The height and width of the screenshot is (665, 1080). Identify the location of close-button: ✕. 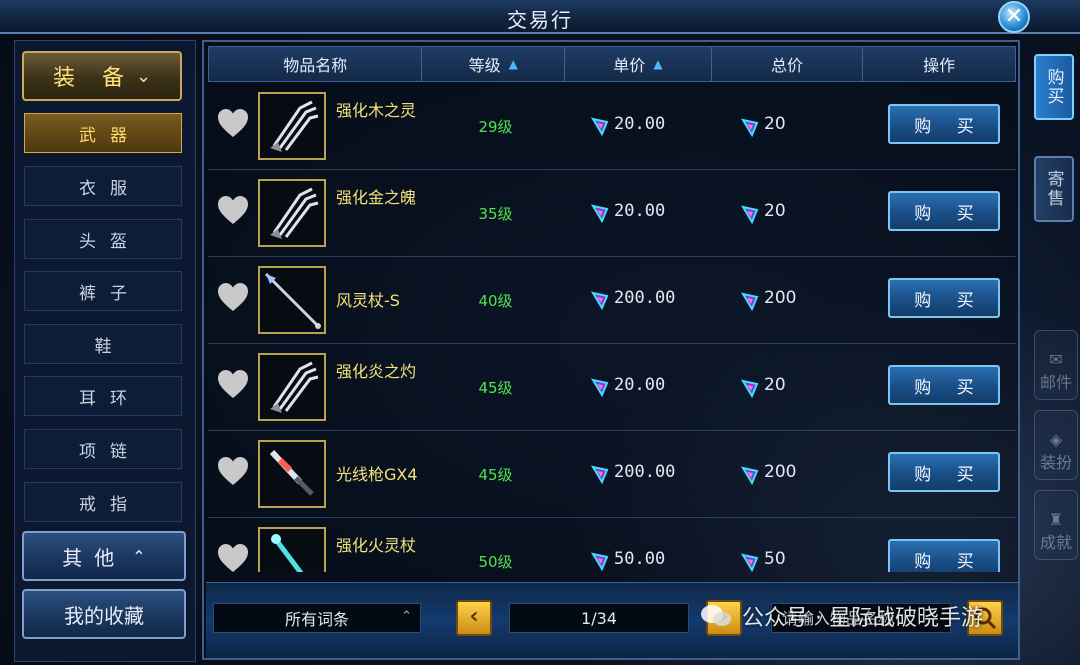
(1014, 17).